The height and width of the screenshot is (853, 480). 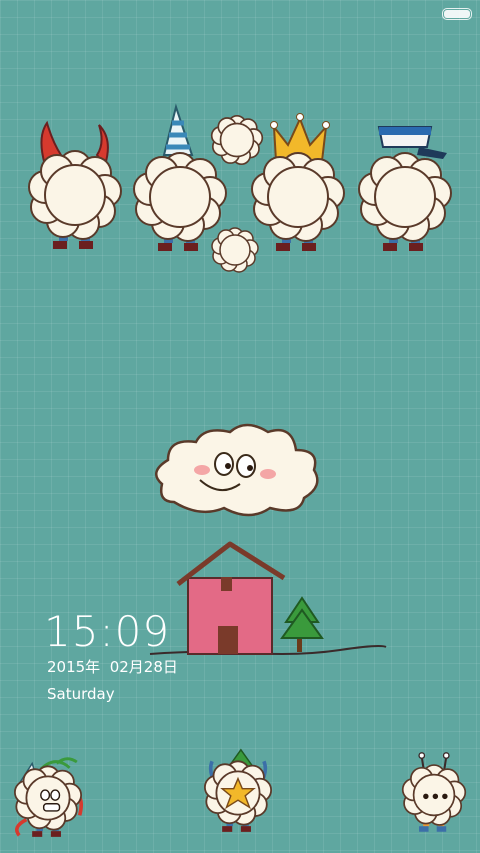 I want to click on sheep-star, so click(x=238, y=790).